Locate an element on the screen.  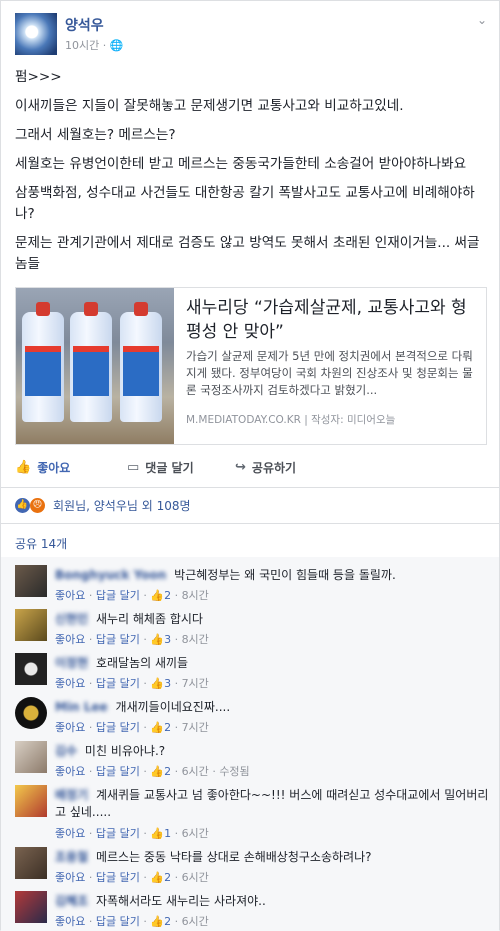
angry-reaction-icon: 😠 is located at coordinates (37, 505).